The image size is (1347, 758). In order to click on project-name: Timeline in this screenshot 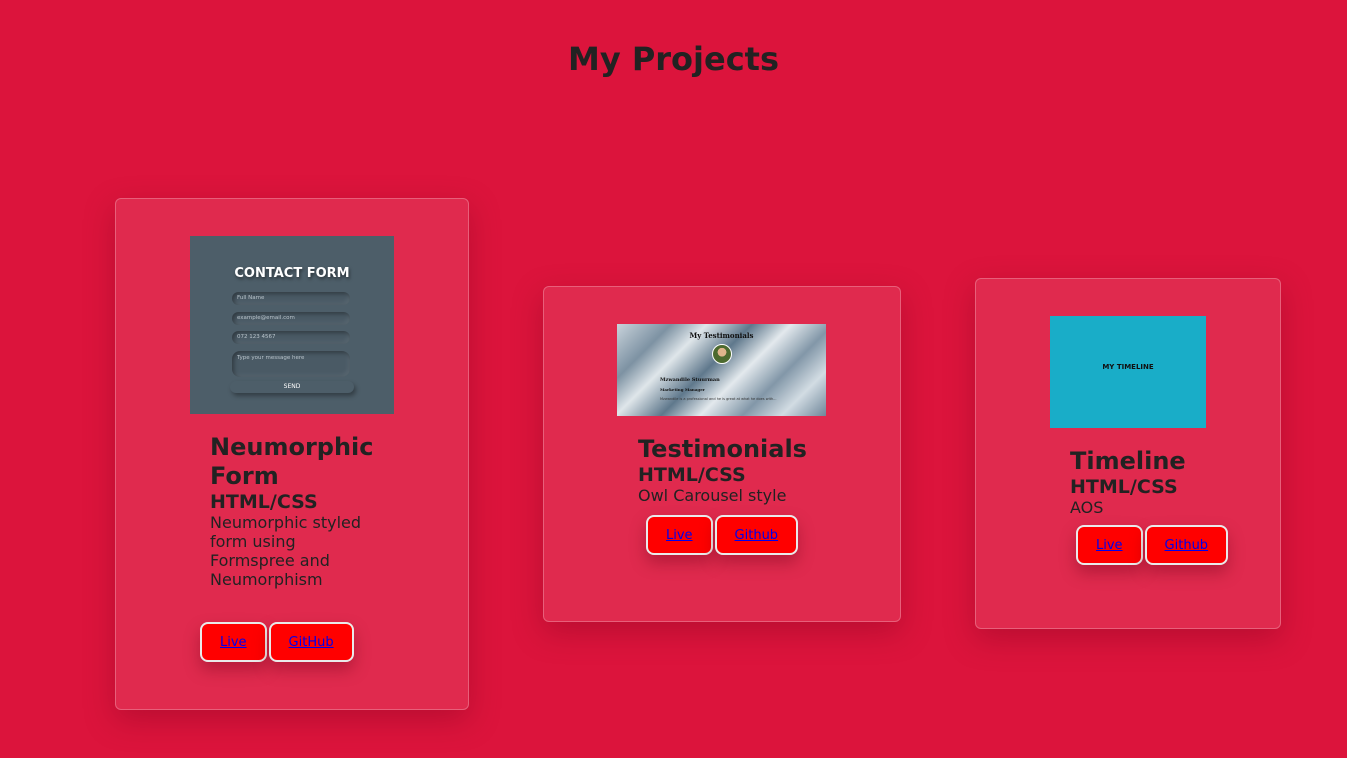, I will do `click(1128, 461)`.